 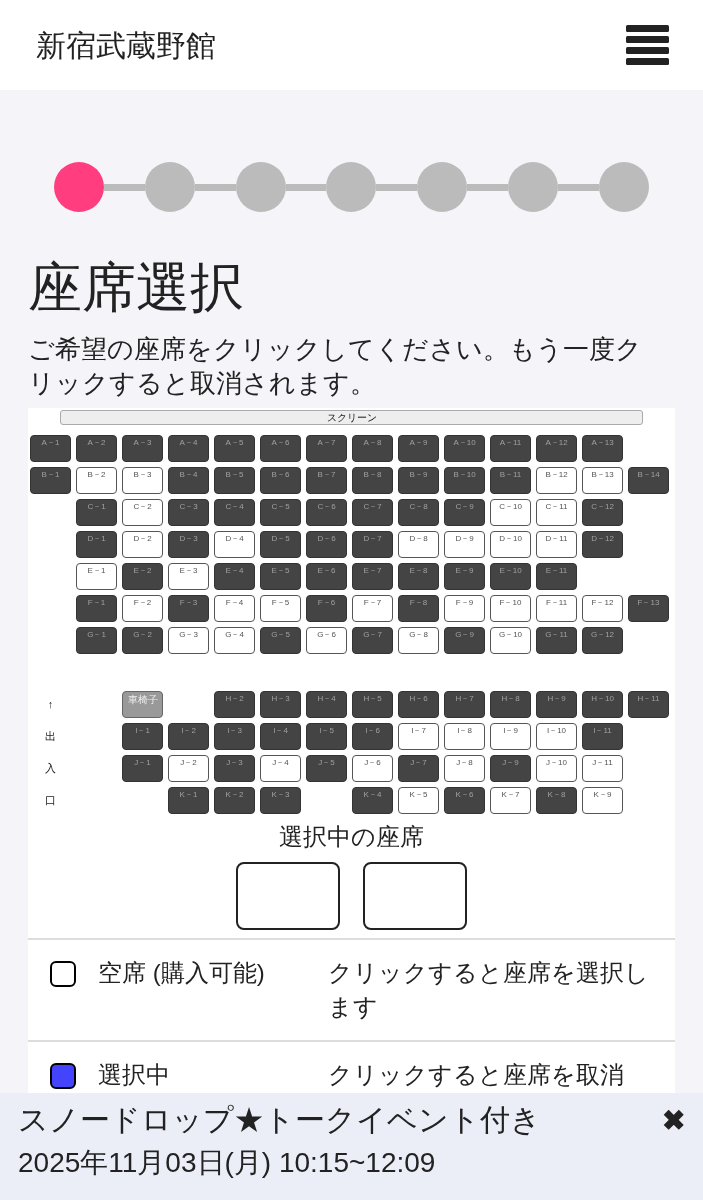 What do you see at coordinates (234, 544) in the screenshot?
I see `seat: D－4` at bounding box center [234, 544].